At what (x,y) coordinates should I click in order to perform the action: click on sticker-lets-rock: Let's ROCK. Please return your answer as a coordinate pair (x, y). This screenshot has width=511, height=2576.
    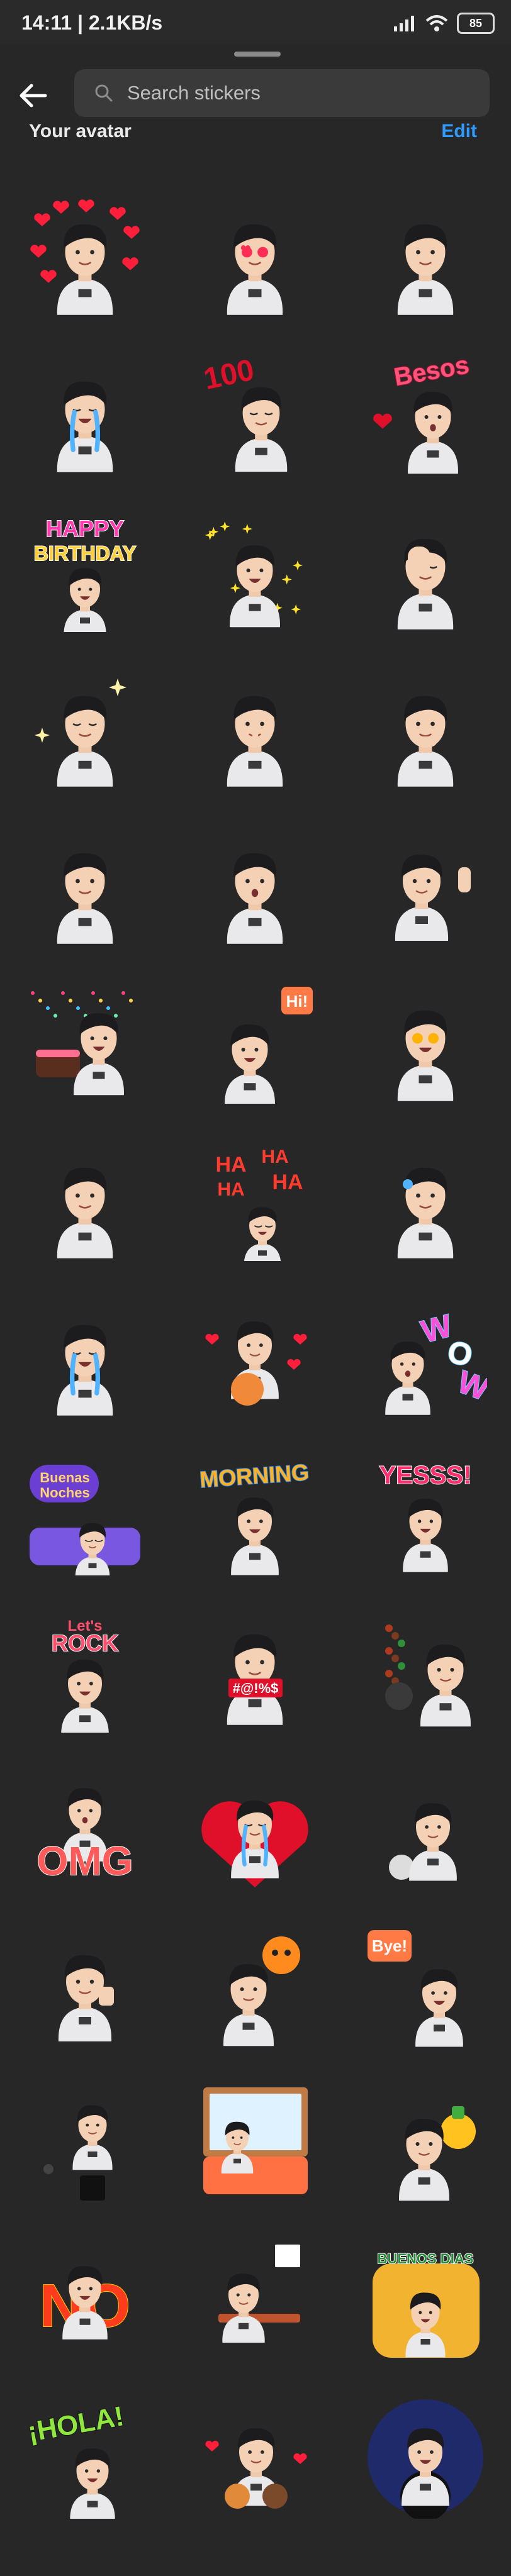
    Looking at the image, I should click on (85, 1671).